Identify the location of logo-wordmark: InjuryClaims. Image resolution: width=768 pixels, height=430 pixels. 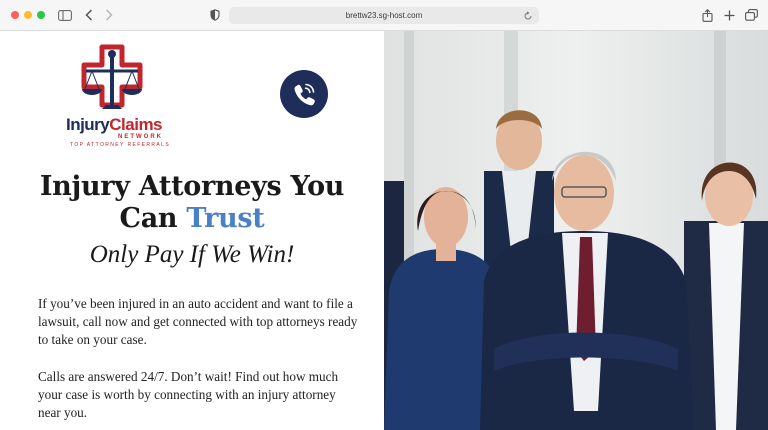
(114, 125).